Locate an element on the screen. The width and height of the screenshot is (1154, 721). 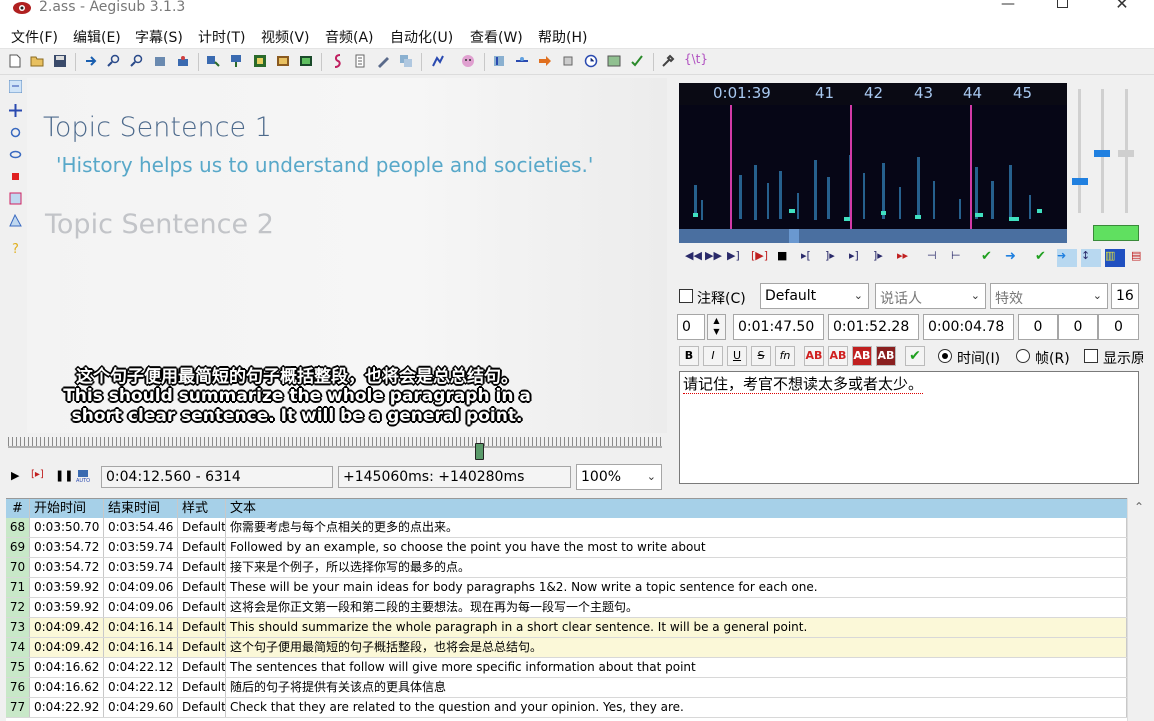
next-line-icon: ▶▶ is located at coordinates (713, 255).